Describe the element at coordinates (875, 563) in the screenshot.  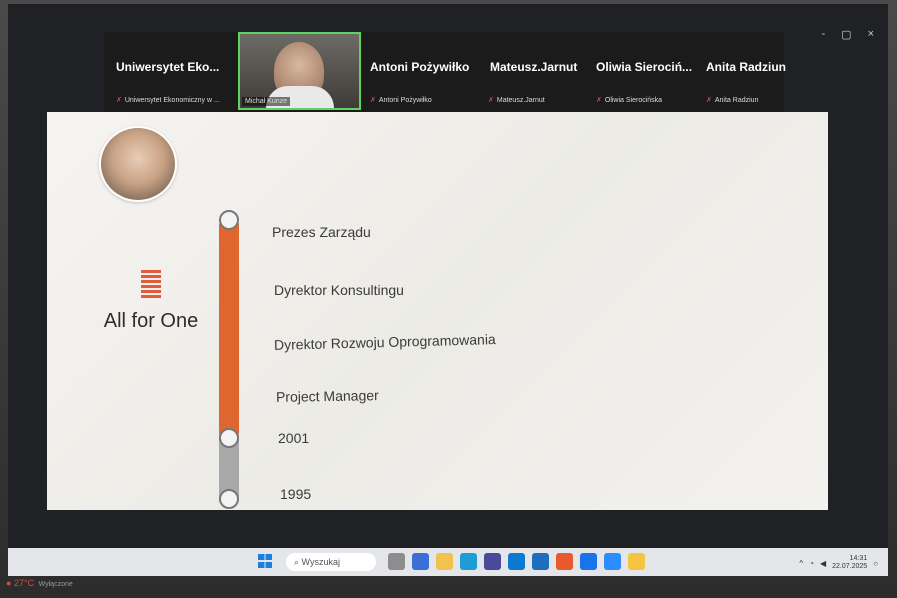
I see `notification-icon: ○` at that location.